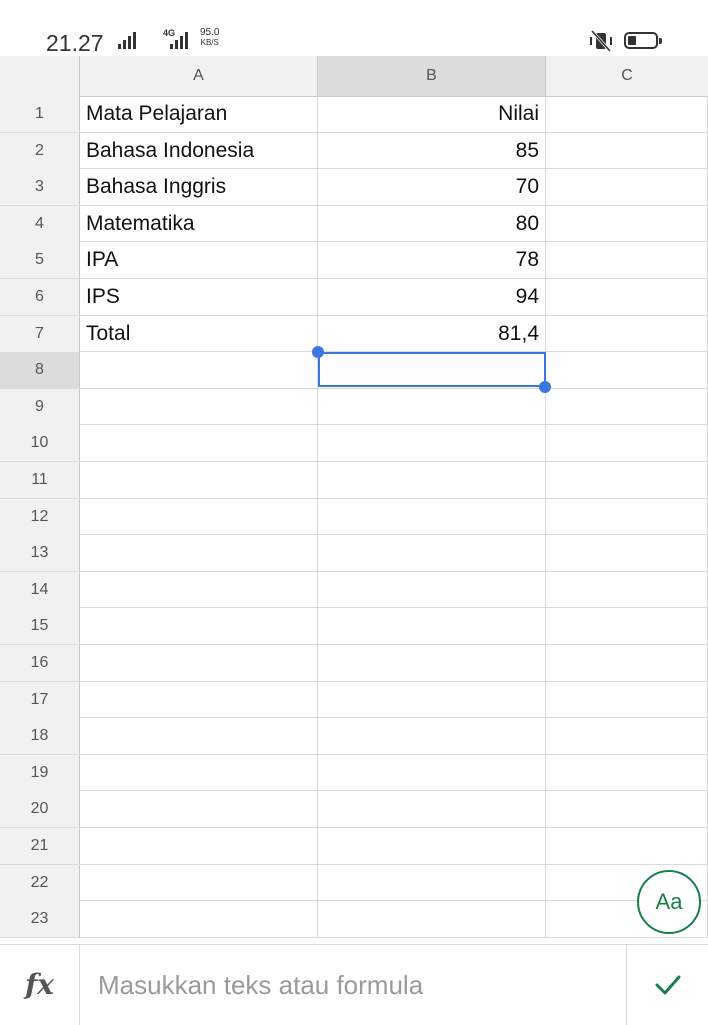 Image resolution: width=708 pixels, height=1025 pixels. I want to click on selection-handle-start, so click(318, 352).